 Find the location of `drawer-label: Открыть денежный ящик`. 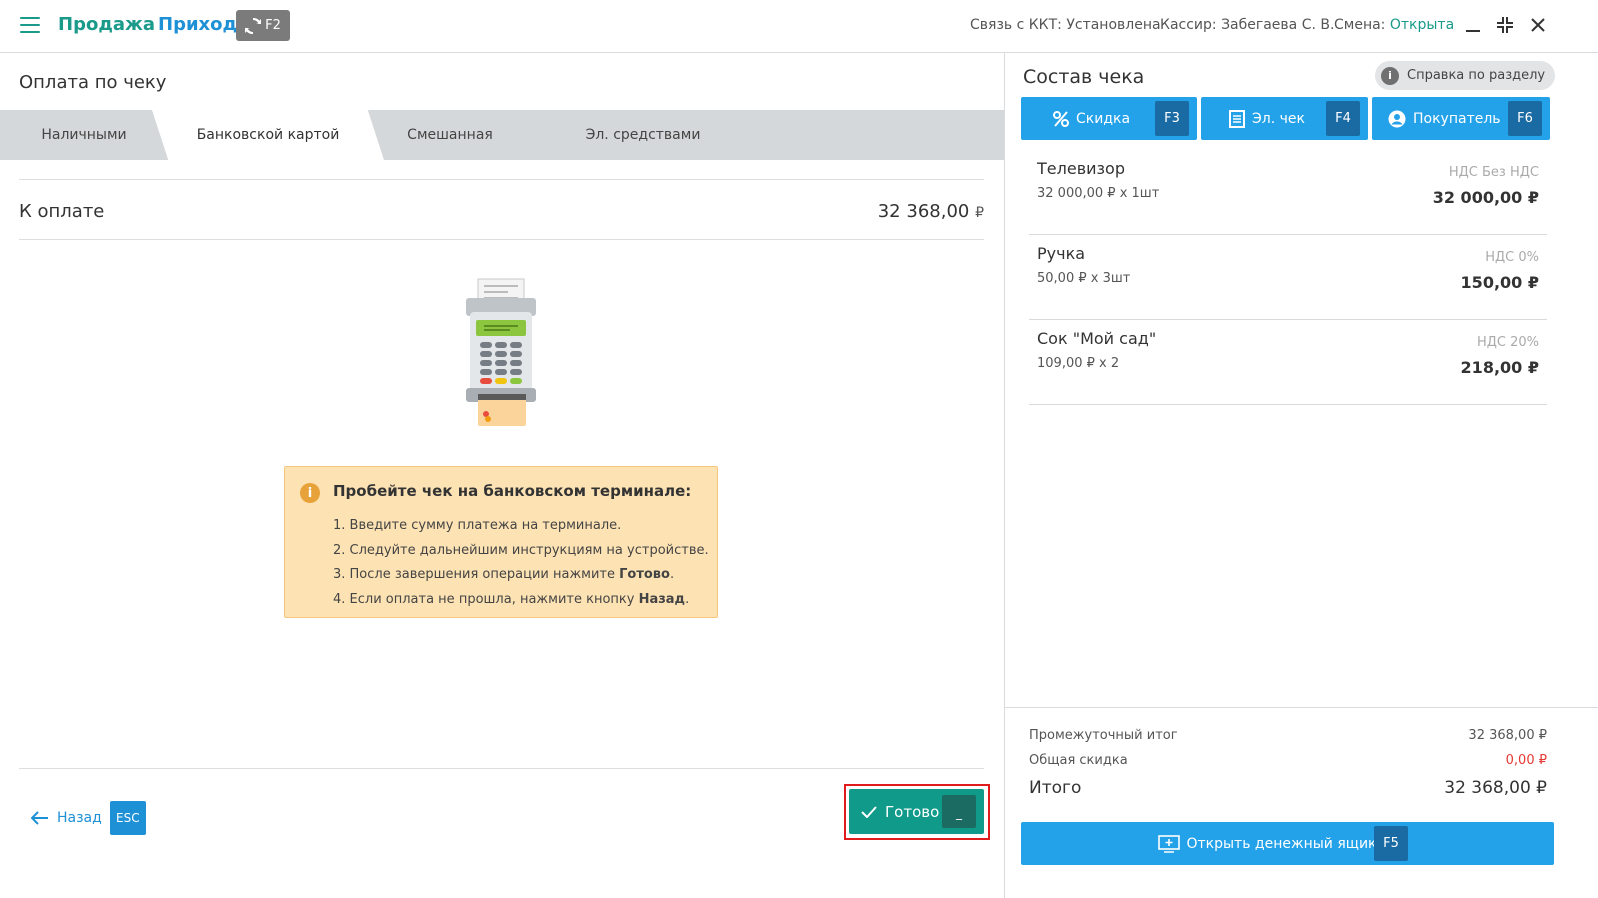

drawer-label: Открыть денежный ящик is located at coordinates (1281, 843).